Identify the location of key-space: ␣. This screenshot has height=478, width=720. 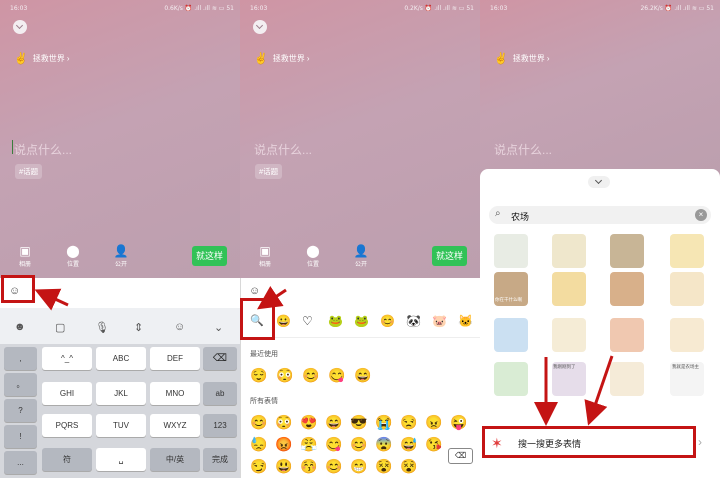
(121, 459).